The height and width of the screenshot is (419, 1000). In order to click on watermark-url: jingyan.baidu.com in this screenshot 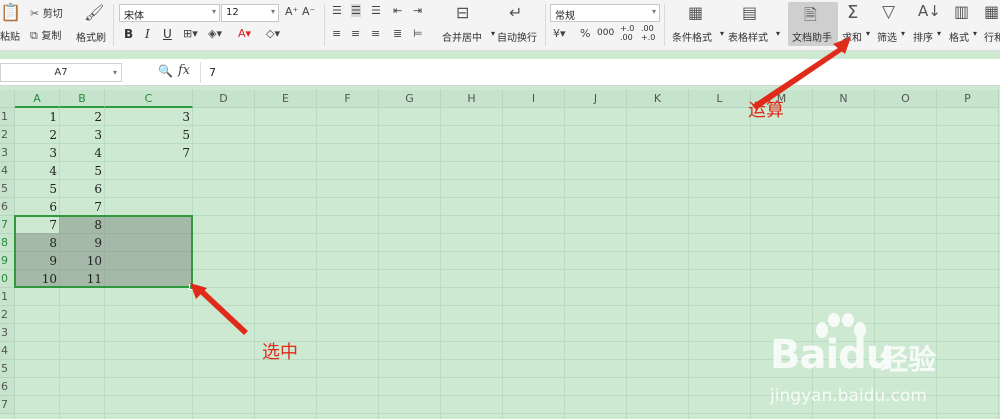, I will do `click(848, 396)`.